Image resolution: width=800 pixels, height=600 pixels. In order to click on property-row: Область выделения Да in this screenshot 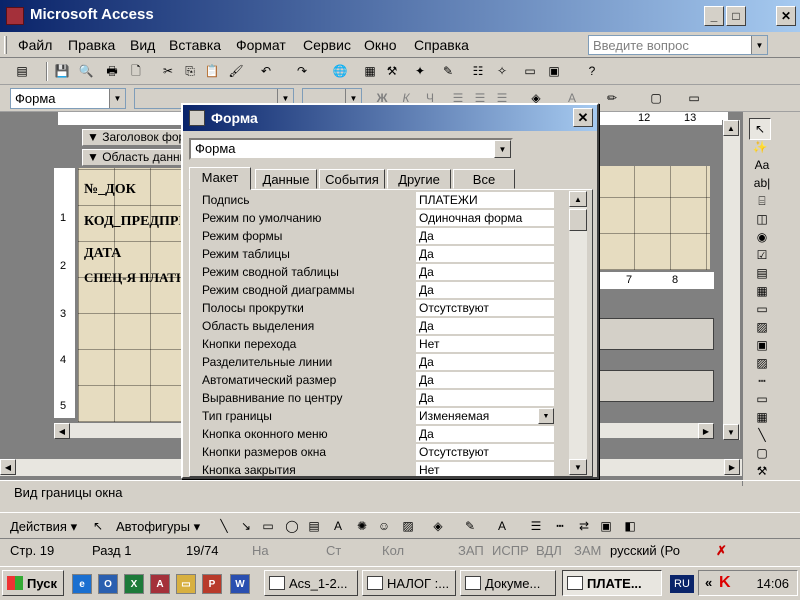, I will do `click(375, 327)`.